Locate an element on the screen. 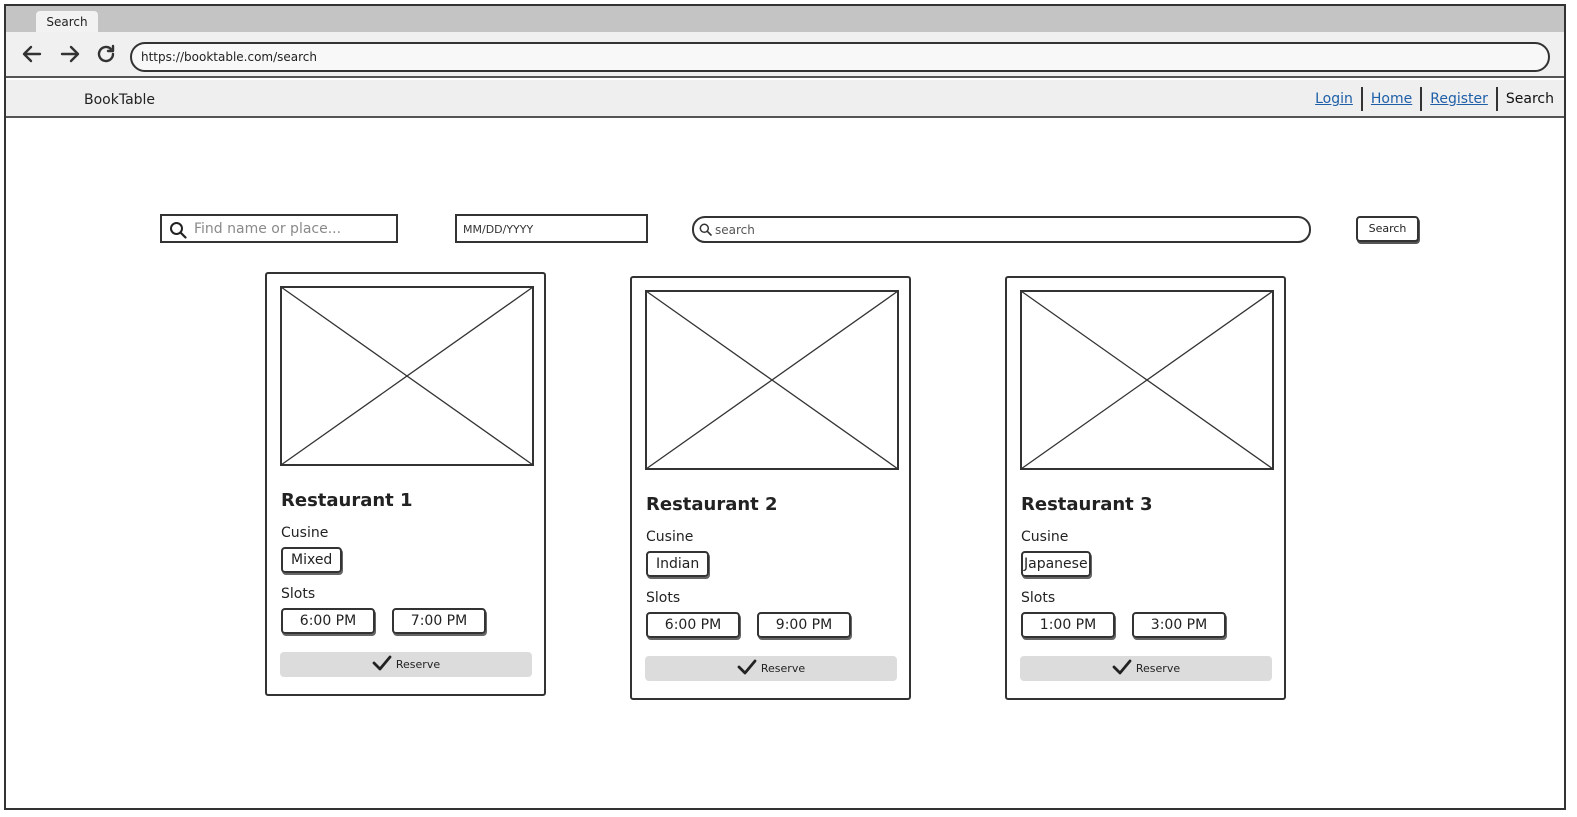 The width and height of the screenshot is (1577, 817). nav-home-link: Home is located at coordinates (1393, 99).